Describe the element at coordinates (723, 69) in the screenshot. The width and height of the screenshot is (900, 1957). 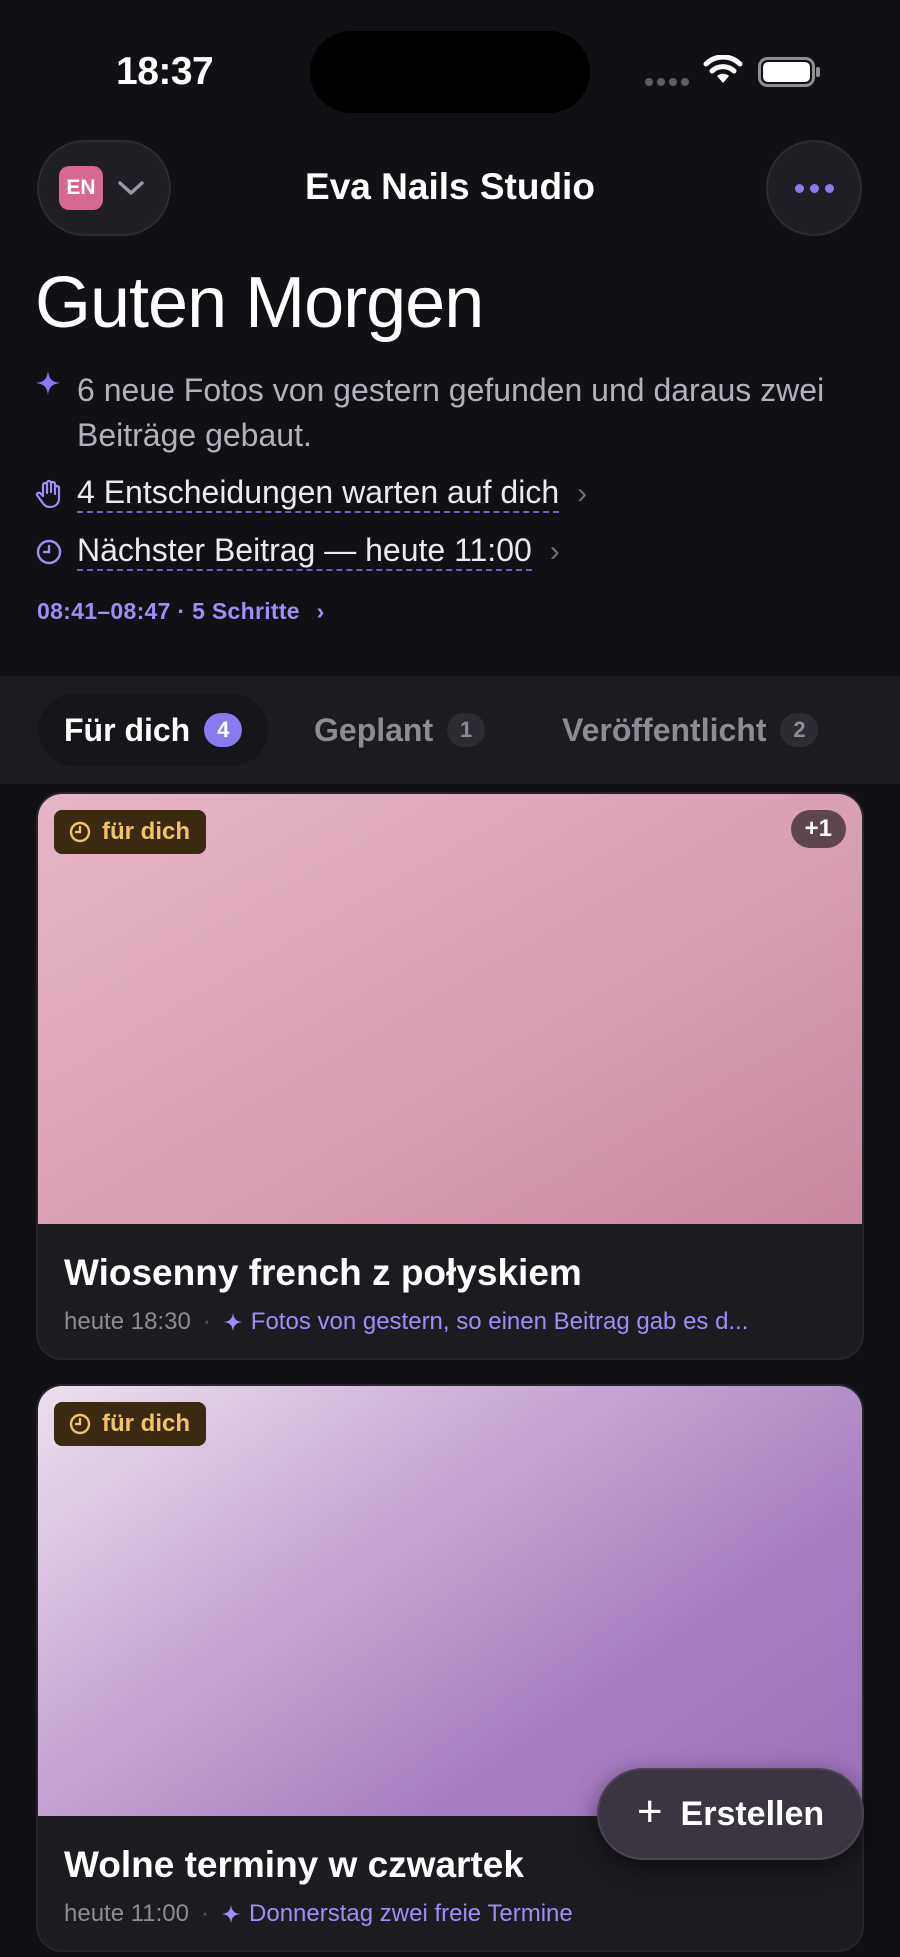
I see `wifi-icon` at that location.